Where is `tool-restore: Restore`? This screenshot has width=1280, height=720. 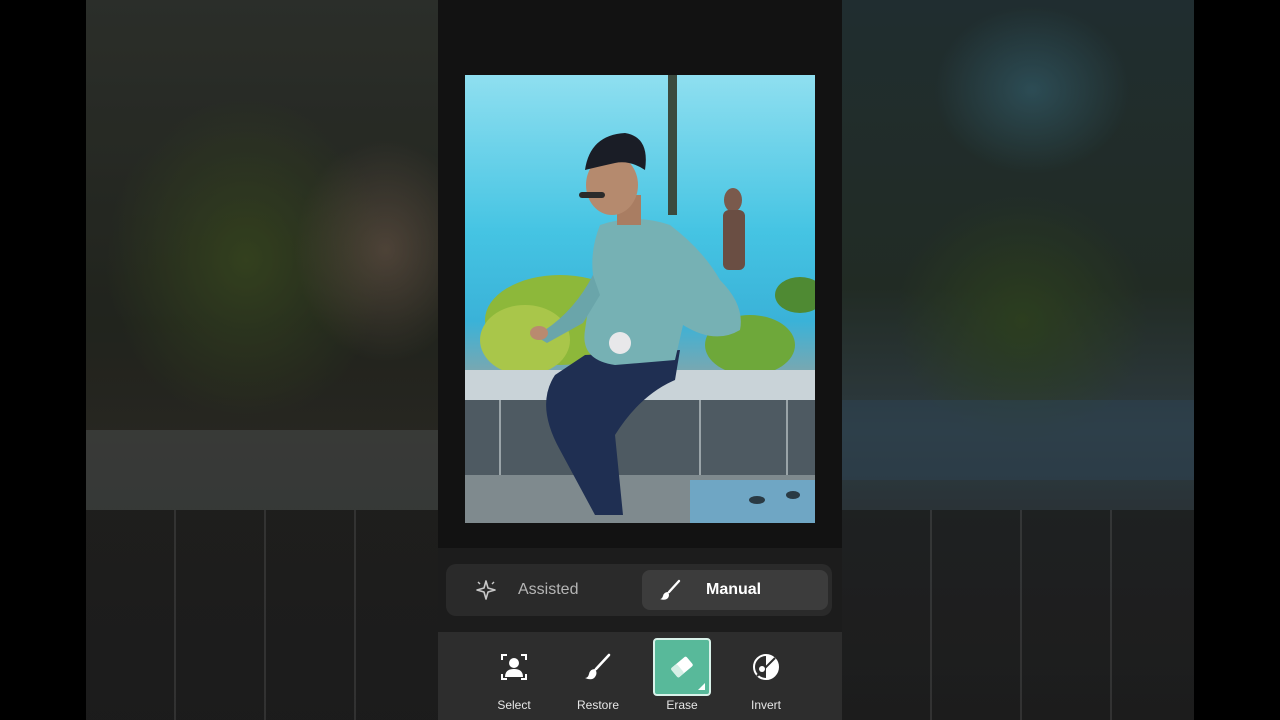
tool-restore: Restore is located at coordinates (598, 677).